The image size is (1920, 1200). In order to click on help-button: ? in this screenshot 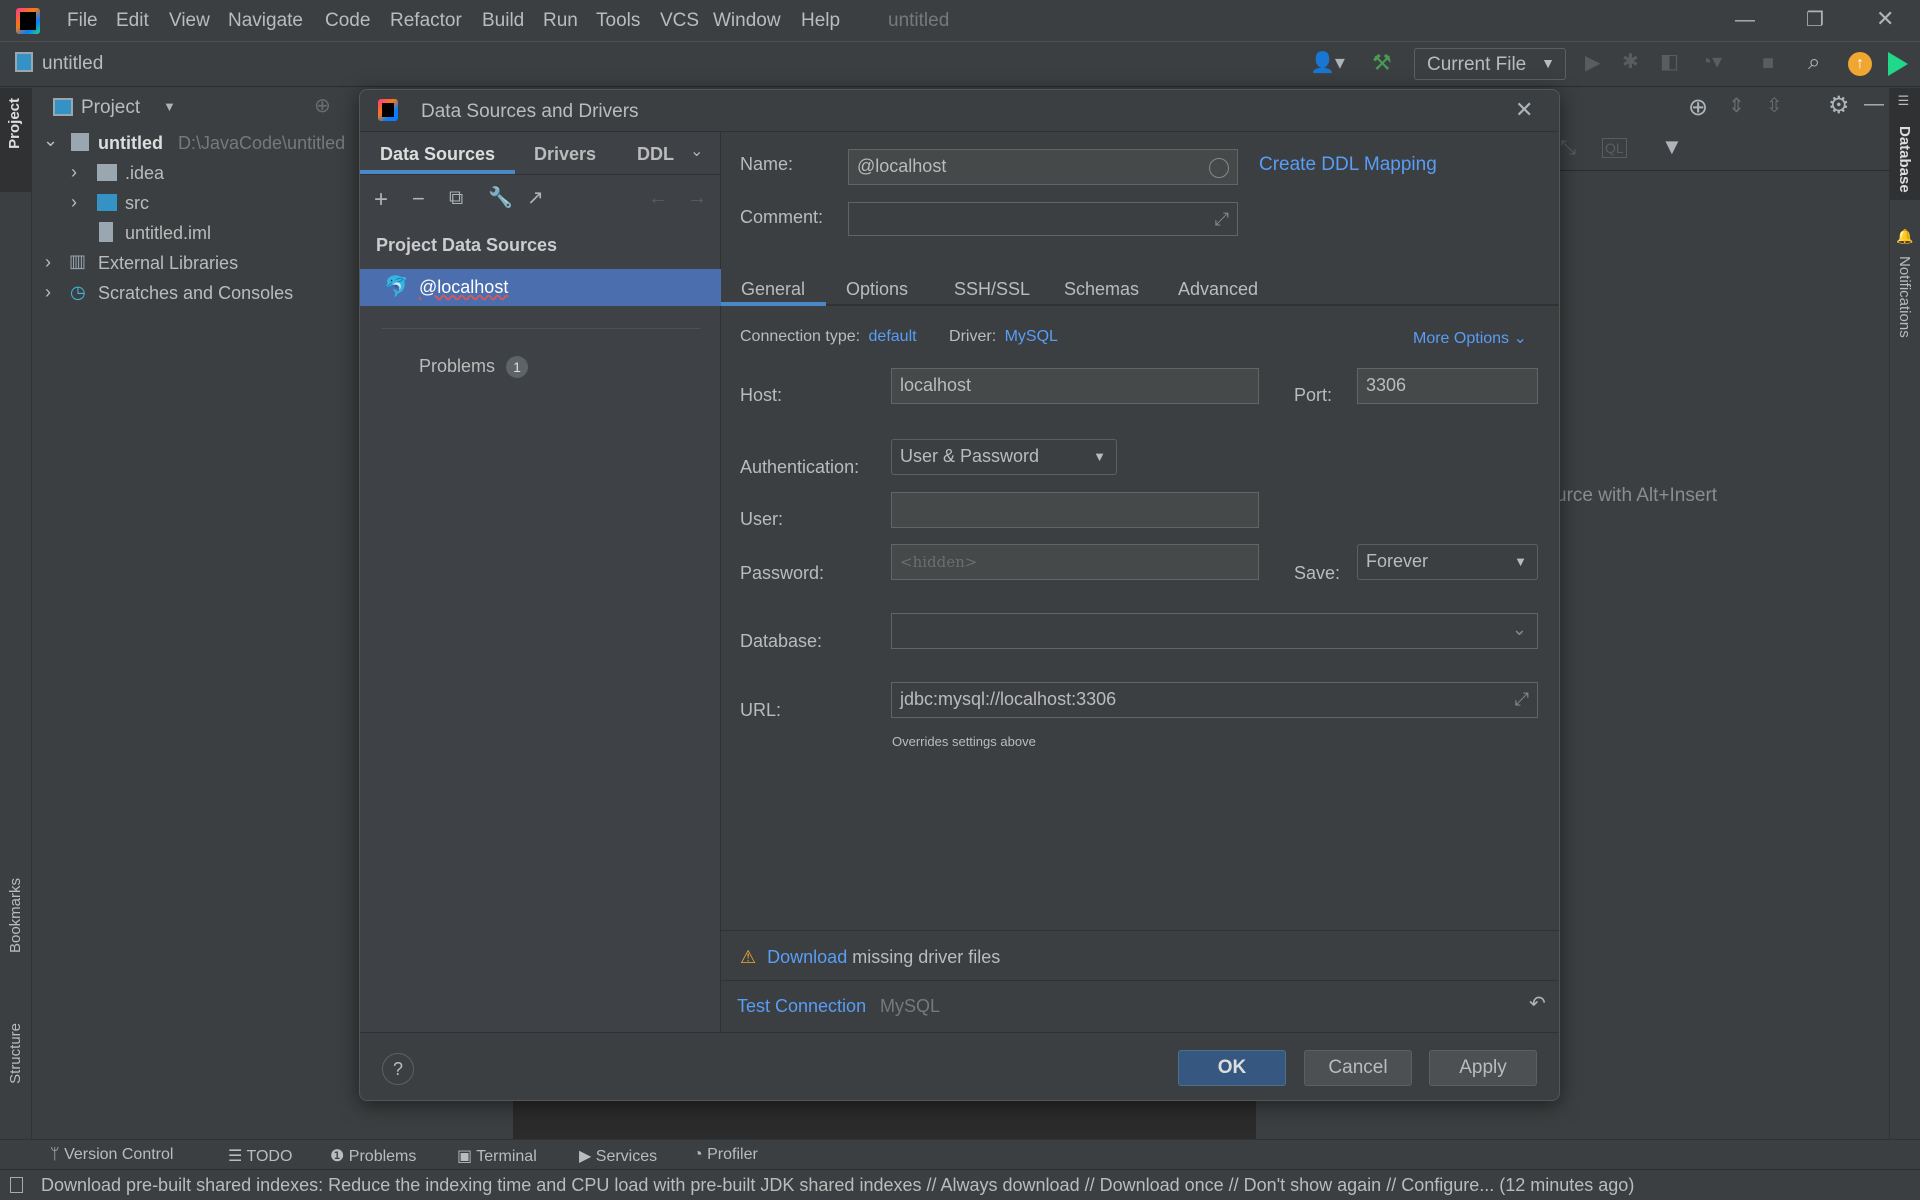, I will do `click(398, 1069)`.